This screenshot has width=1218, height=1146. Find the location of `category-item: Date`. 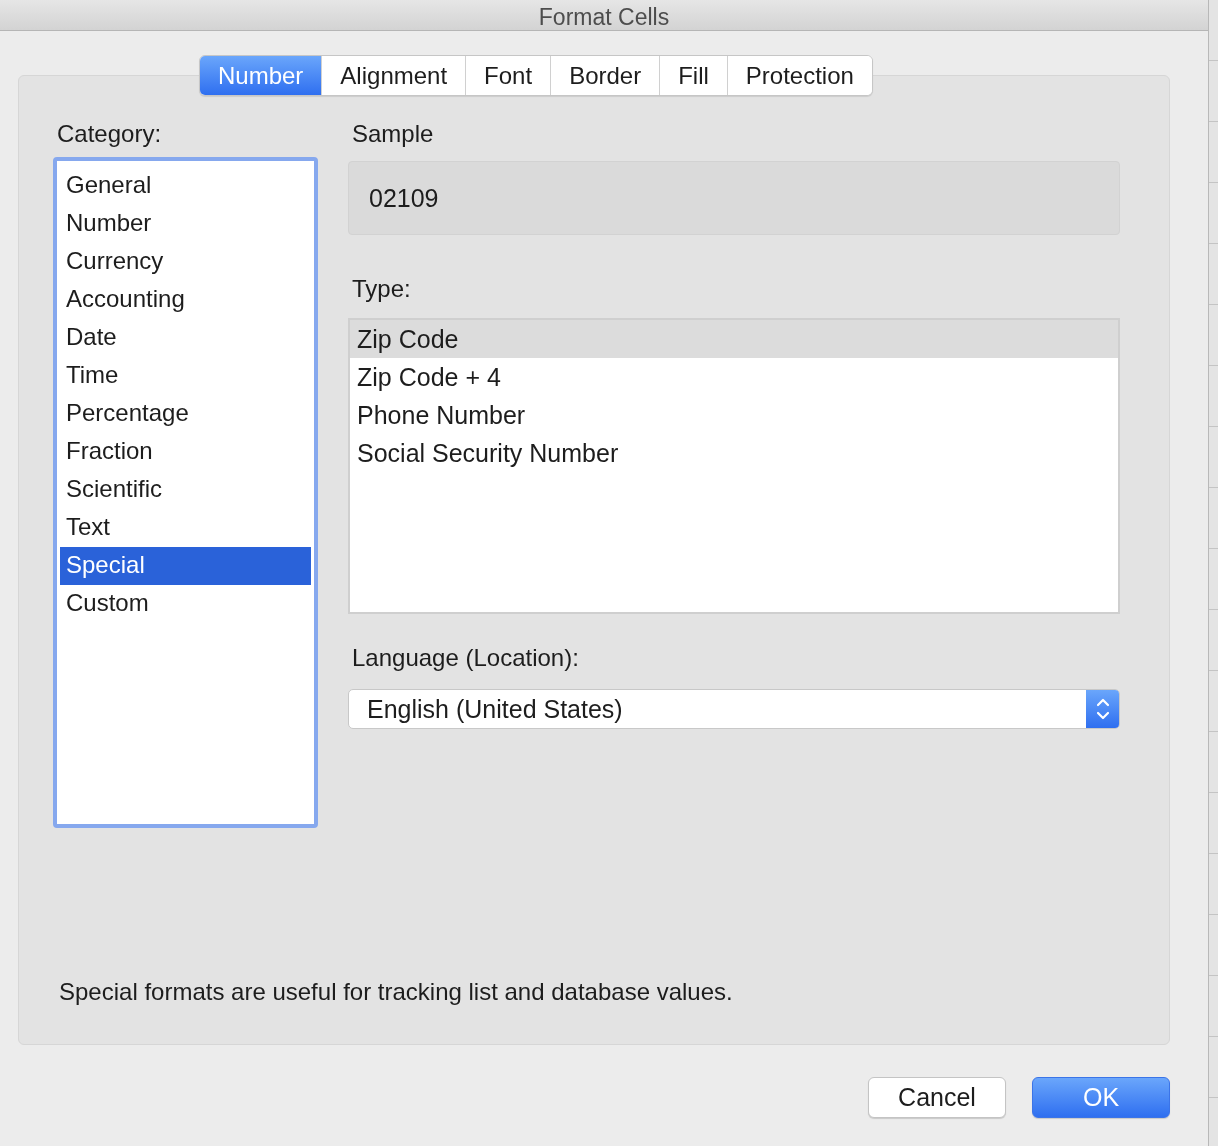

category-item: Date is located at coordinates (185, 338).